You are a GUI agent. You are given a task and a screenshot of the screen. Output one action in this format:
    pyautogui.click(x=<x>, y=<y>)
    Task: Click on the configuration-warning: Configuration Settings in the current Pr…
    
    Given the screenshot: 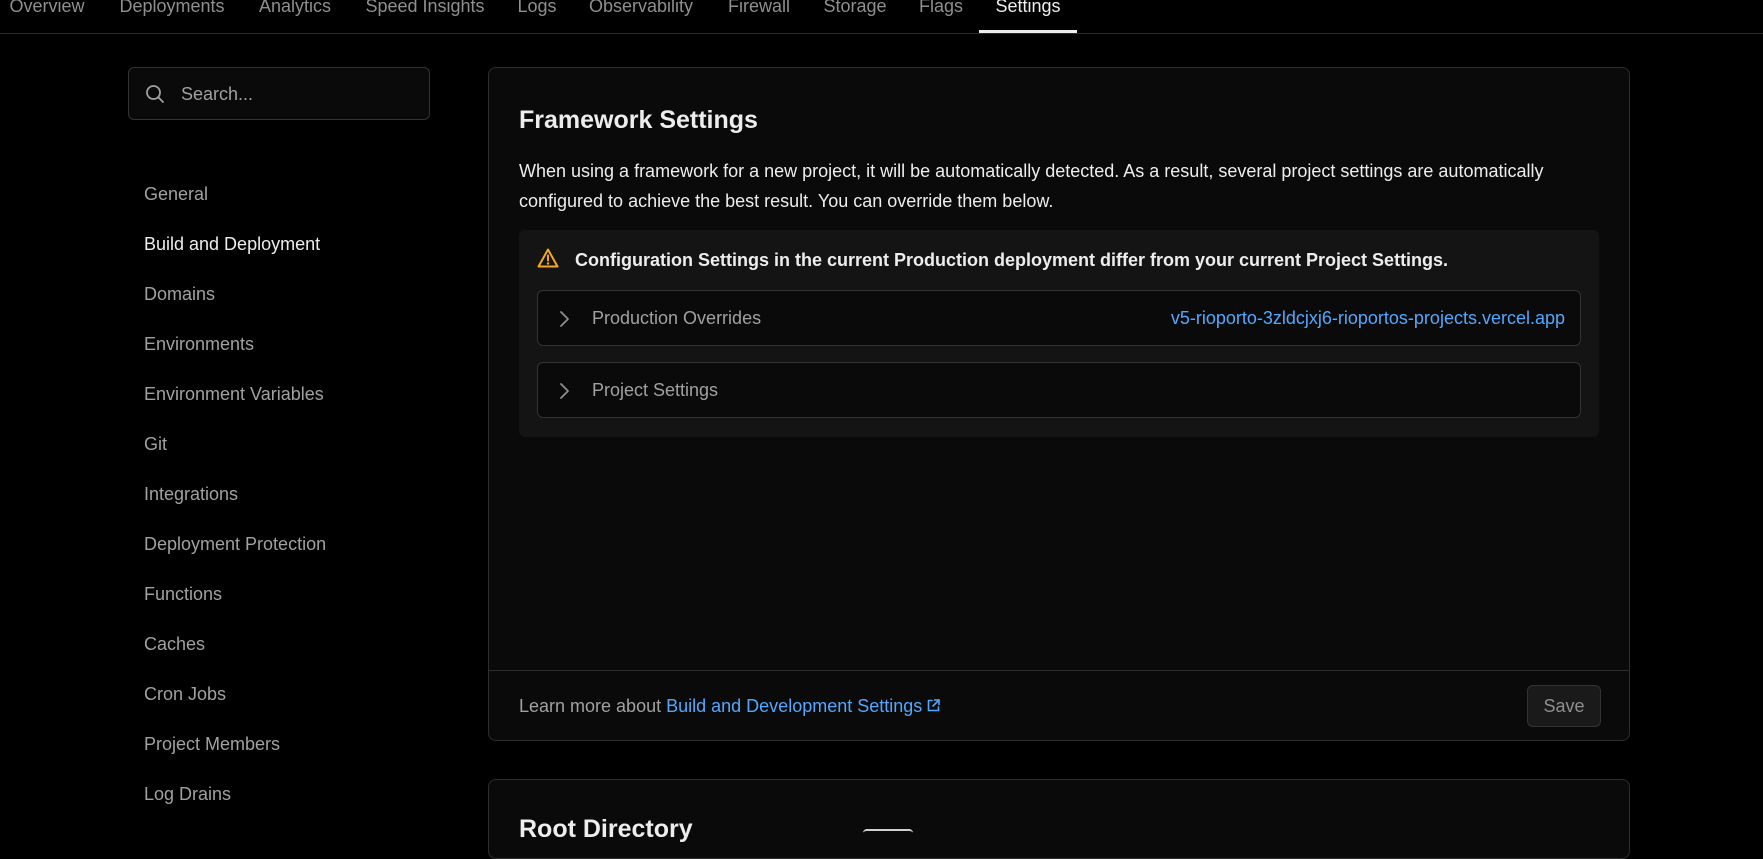 What is the action you would take?
    pyautogui.click(x=1059, y=333)
    